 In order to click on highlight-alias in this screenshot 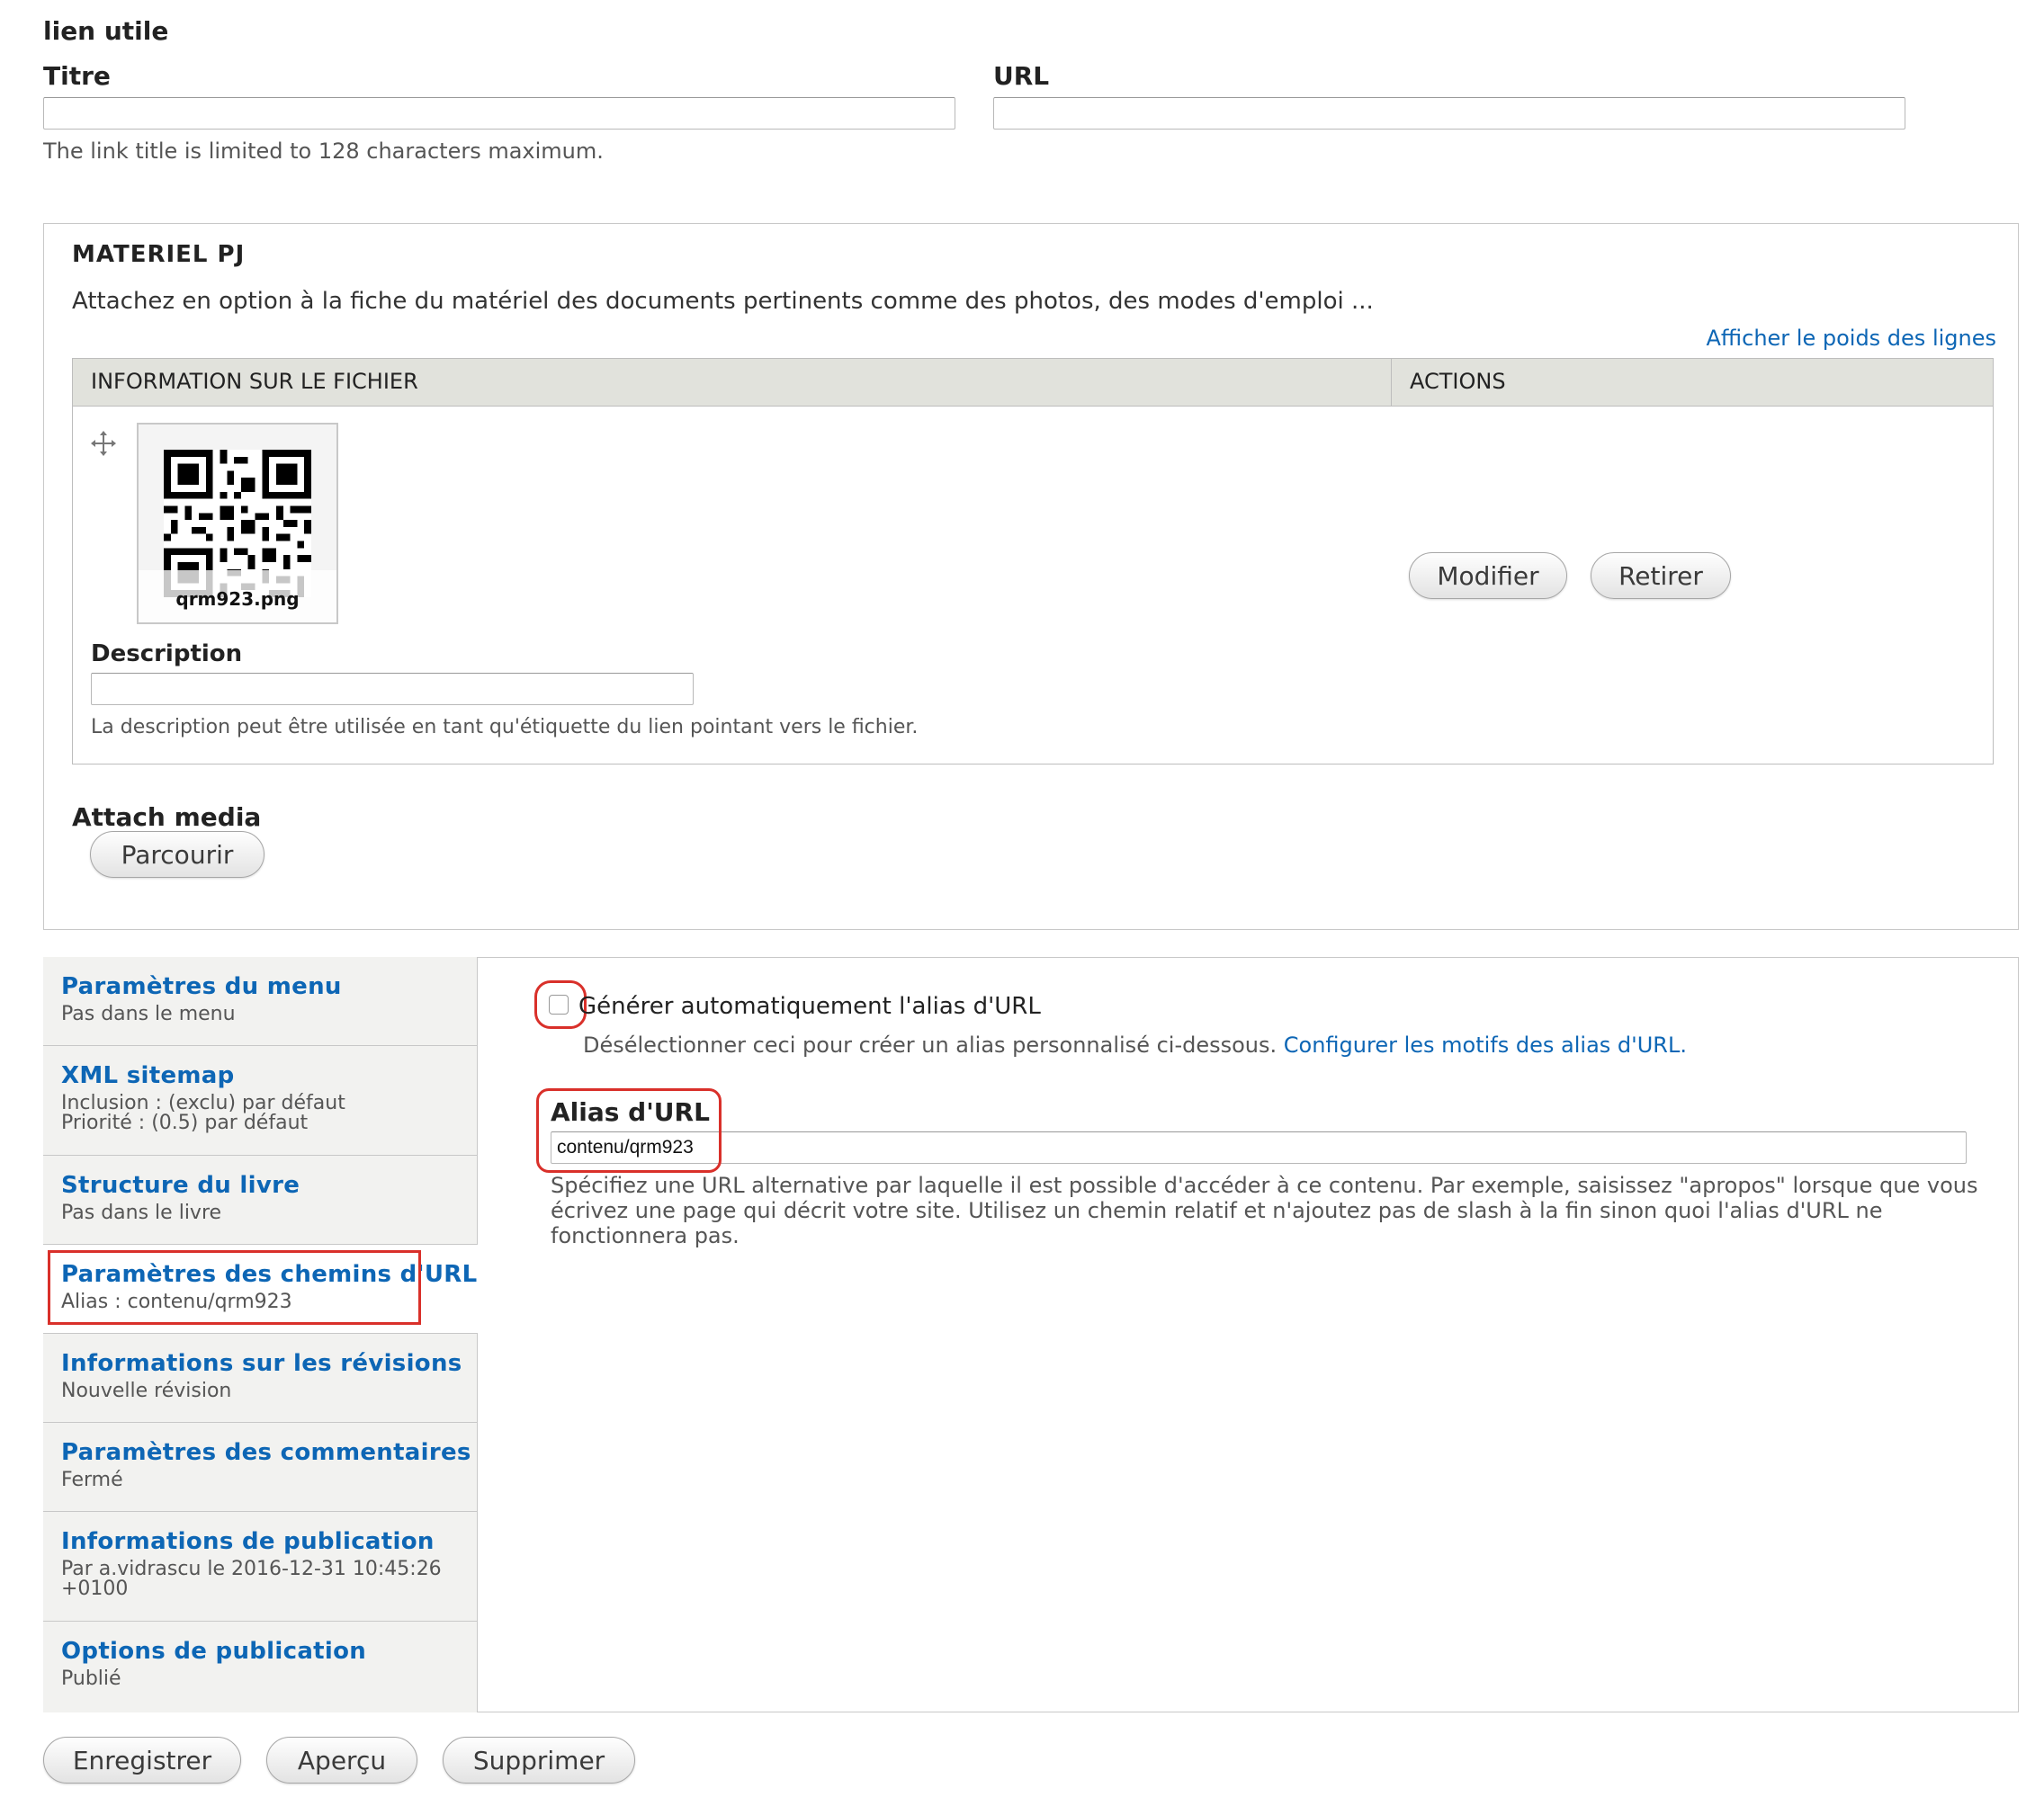, I will do `click(629, 1130)`.